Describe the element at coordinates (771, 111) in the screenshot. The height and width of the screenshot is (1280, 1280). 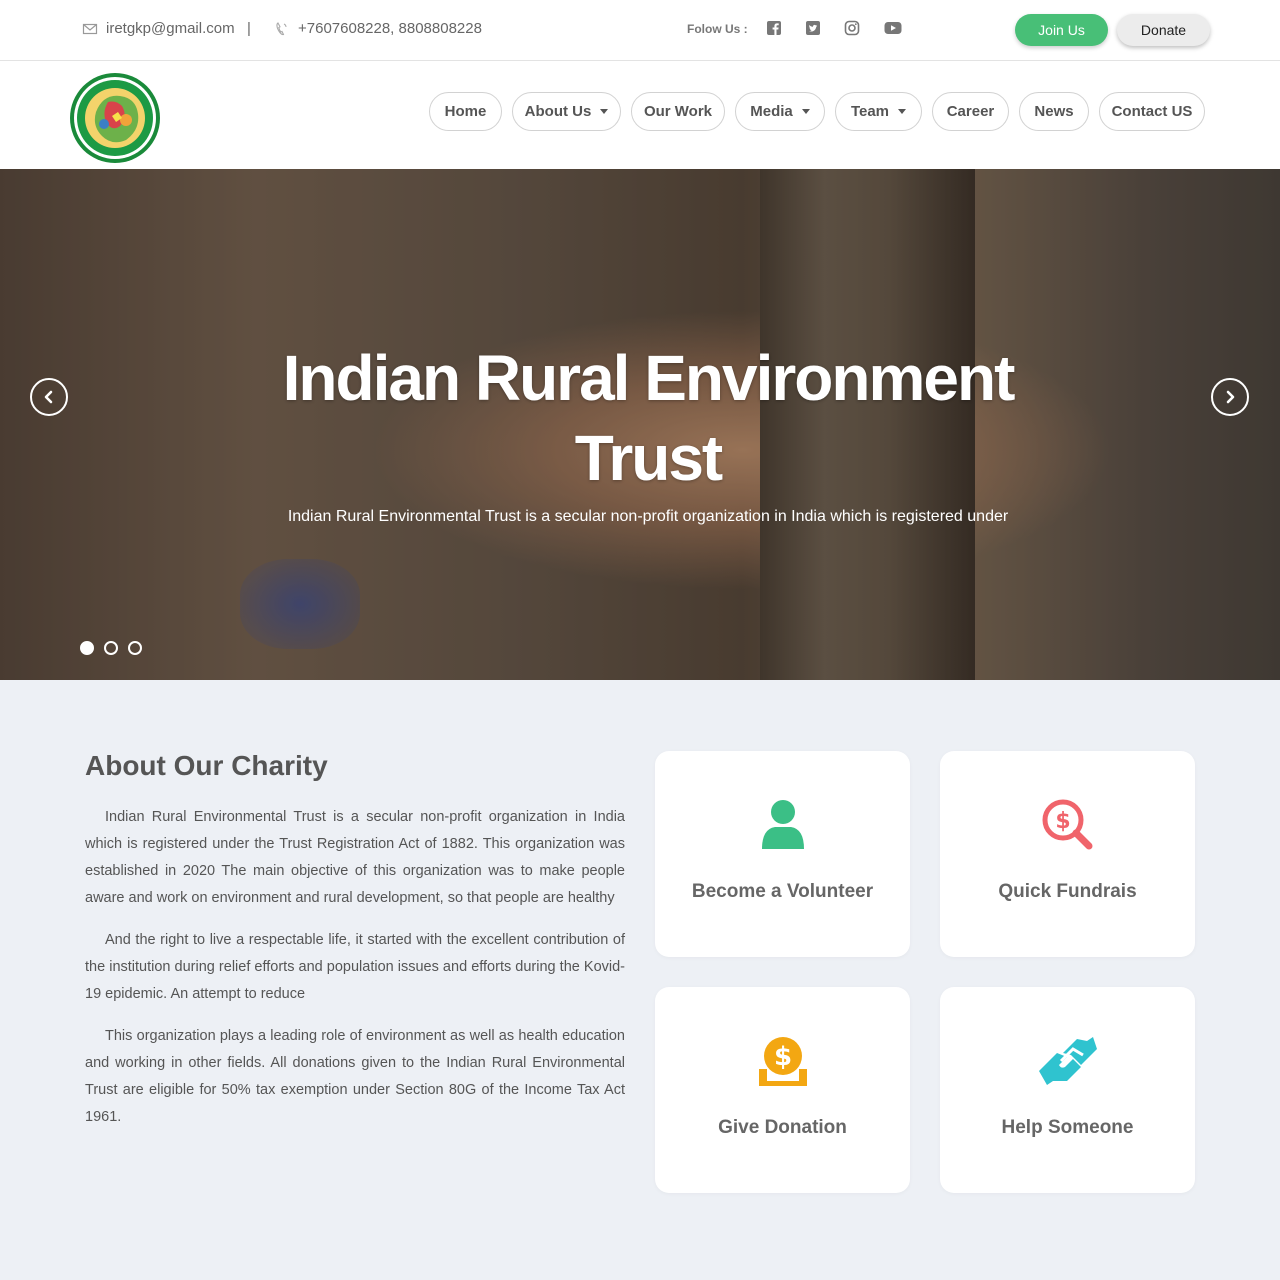
I see `nav-media-label: Media` at that location.